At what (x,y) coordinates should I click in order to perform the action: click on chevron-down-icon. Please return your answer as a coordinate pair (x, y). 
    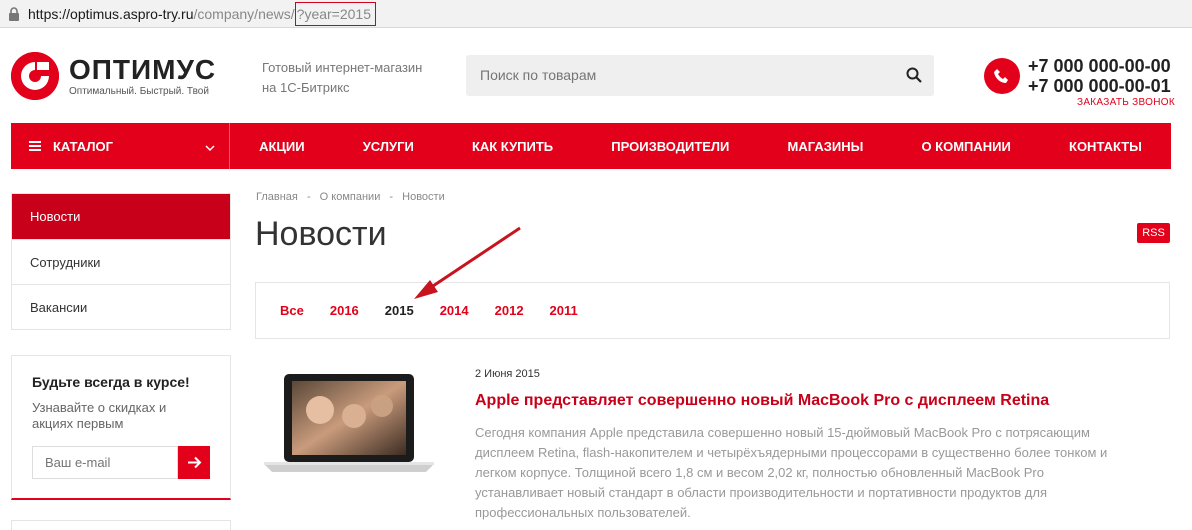
    Looking at the image, I should click on (210, 147).